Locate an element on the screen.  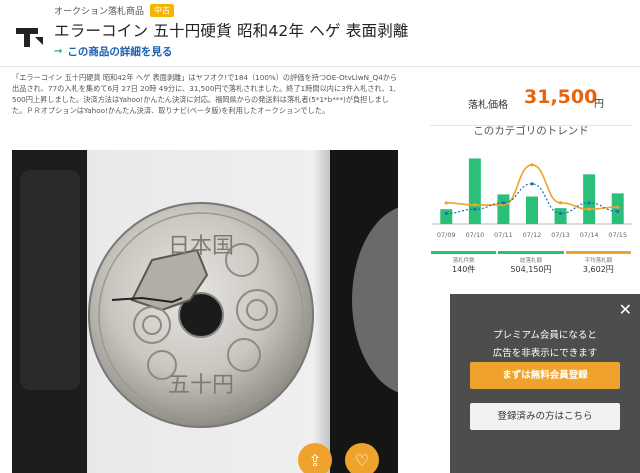
chart-tick-label: 07/14 is located at coordinates (589, 235).